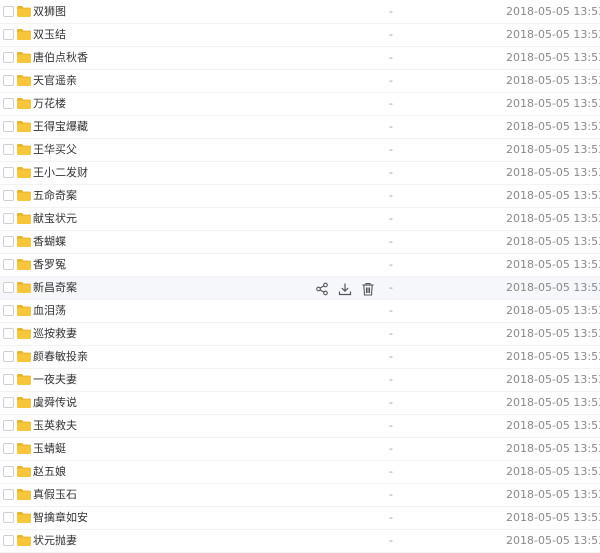 The image size is (600, 553). I want to click on file-row: 玉蜻蜓 - 2018-05-05 13:53, so click(300, 449).